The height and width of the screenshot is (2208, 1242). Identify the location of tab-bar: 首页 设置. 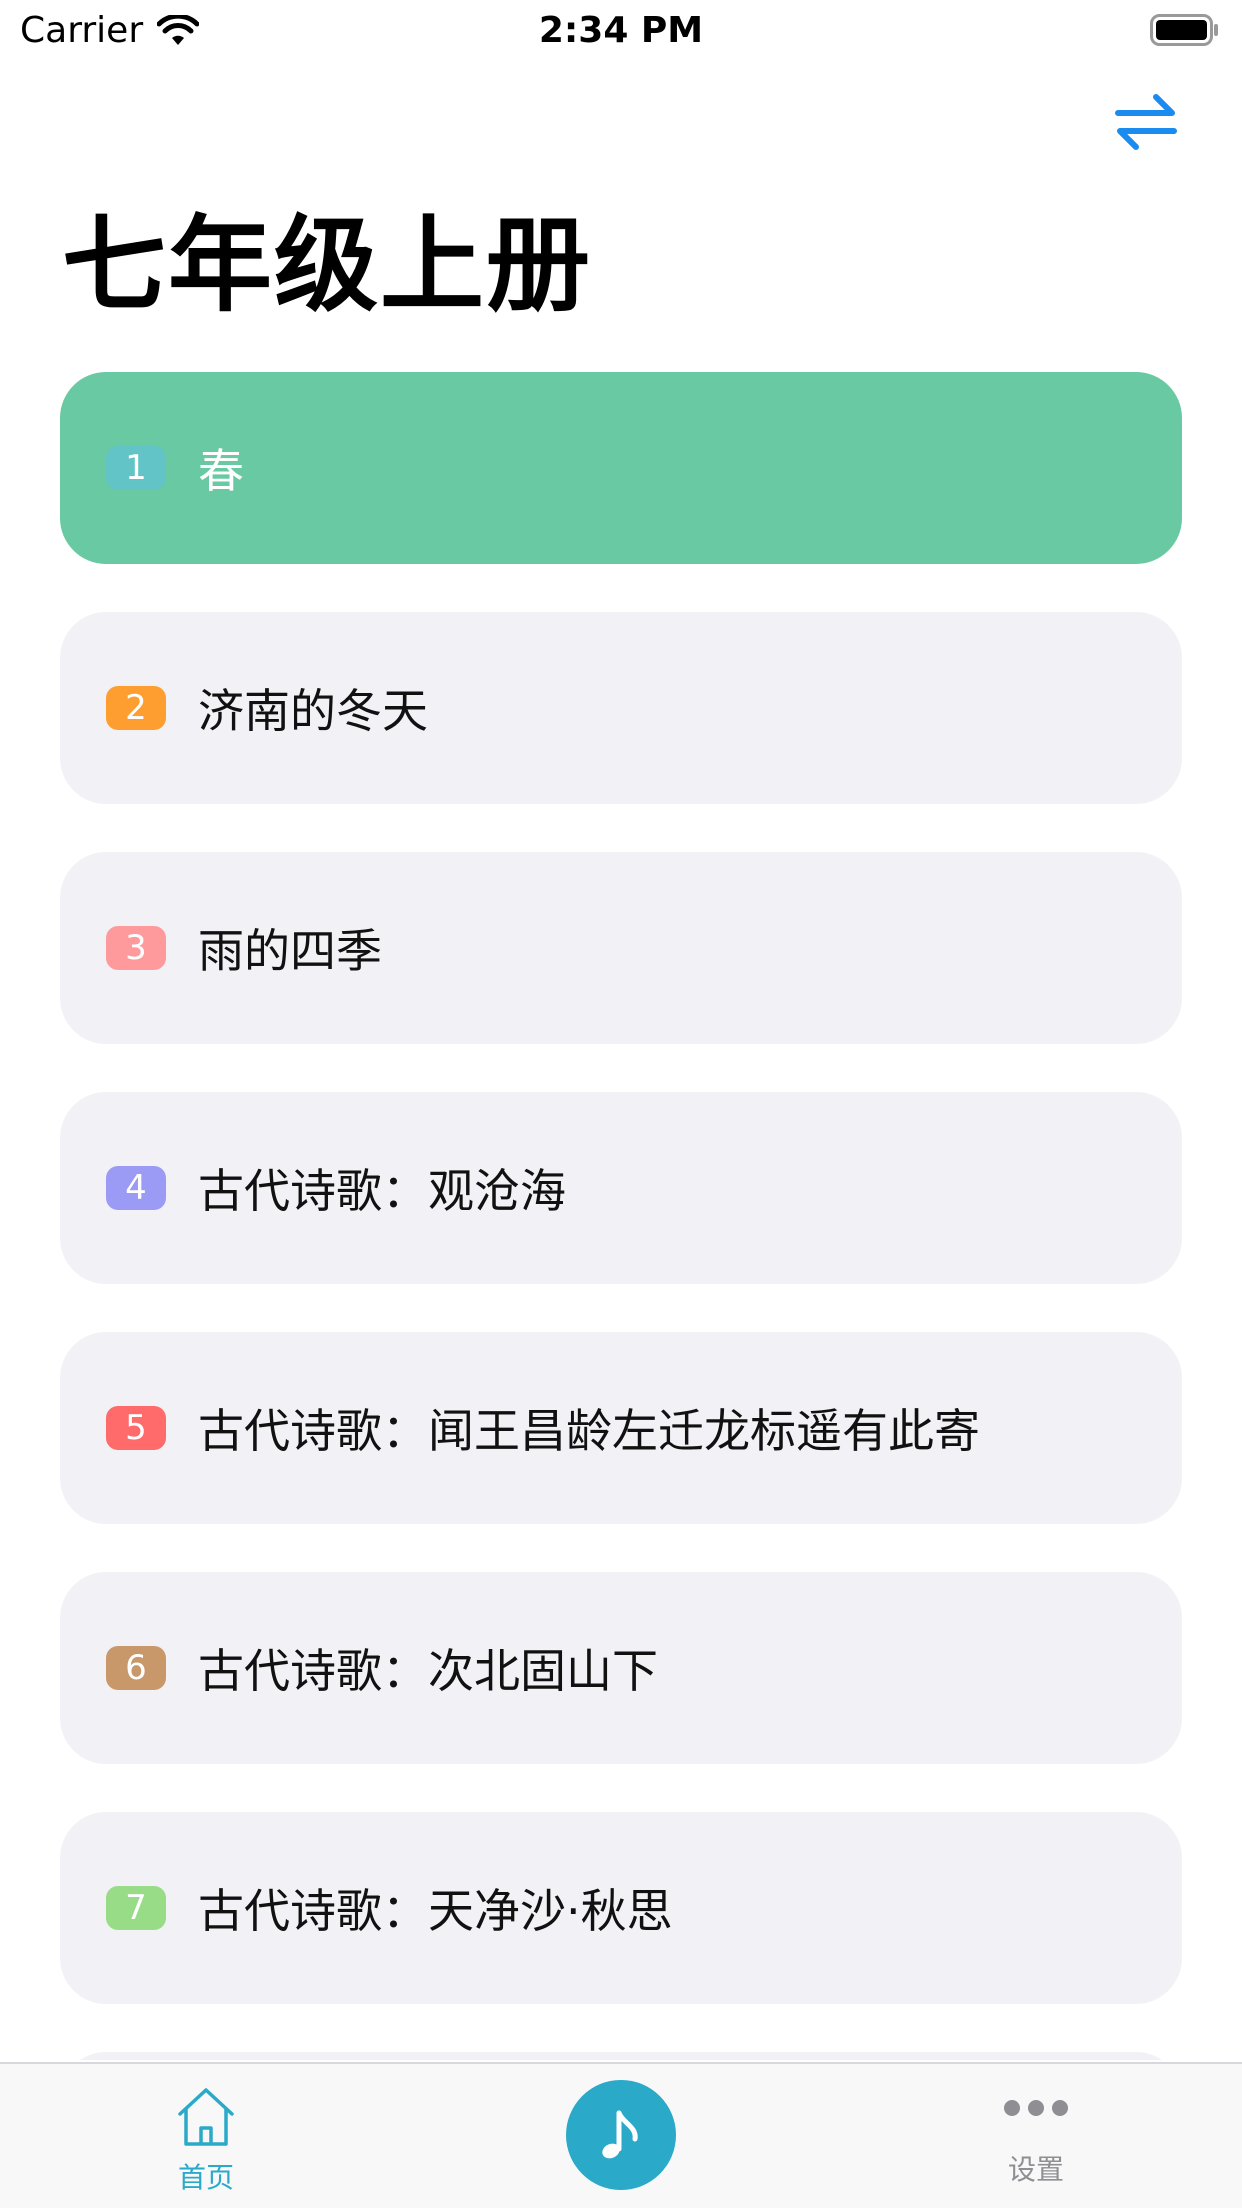
(621, 2135).